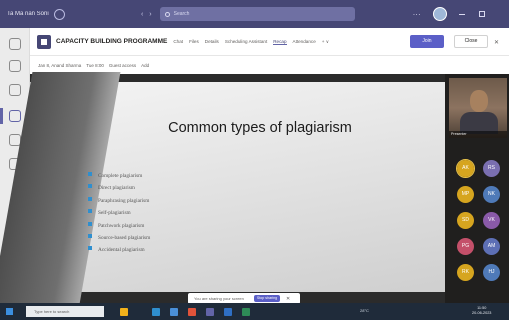  What do you see at coordinates (122, 65) in the screenshot?
I see `guest-access: Guest access` at bounding box center [122, 65].